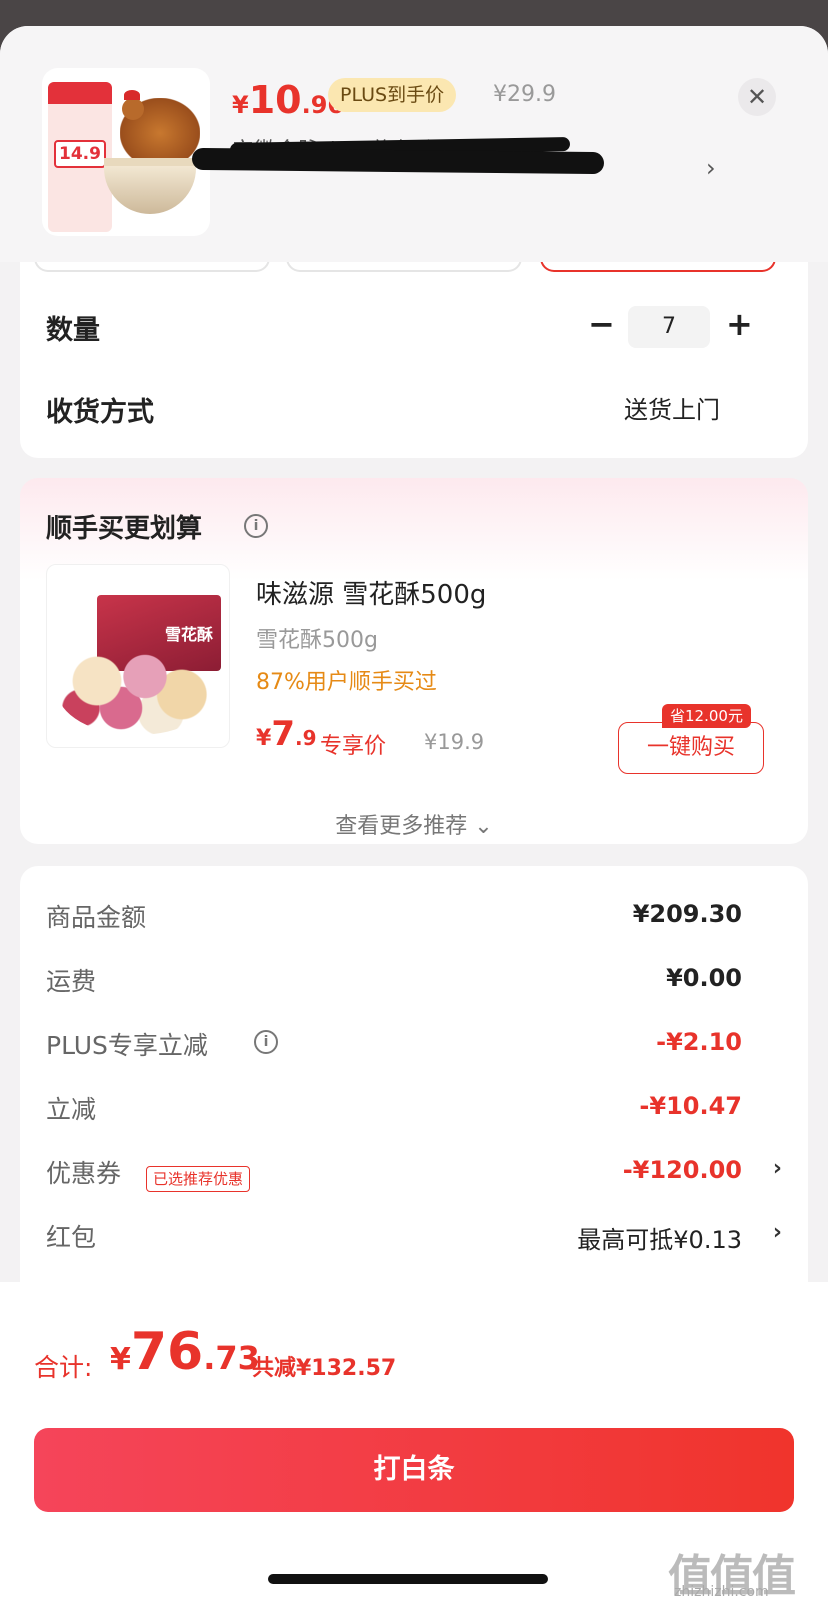 This screenshot has width=828, height=1606. Describe the element at coordinates (743, 1571) in the screenshot. I see `site-watermark: 值值值 zhizhizhi.com` at that location.